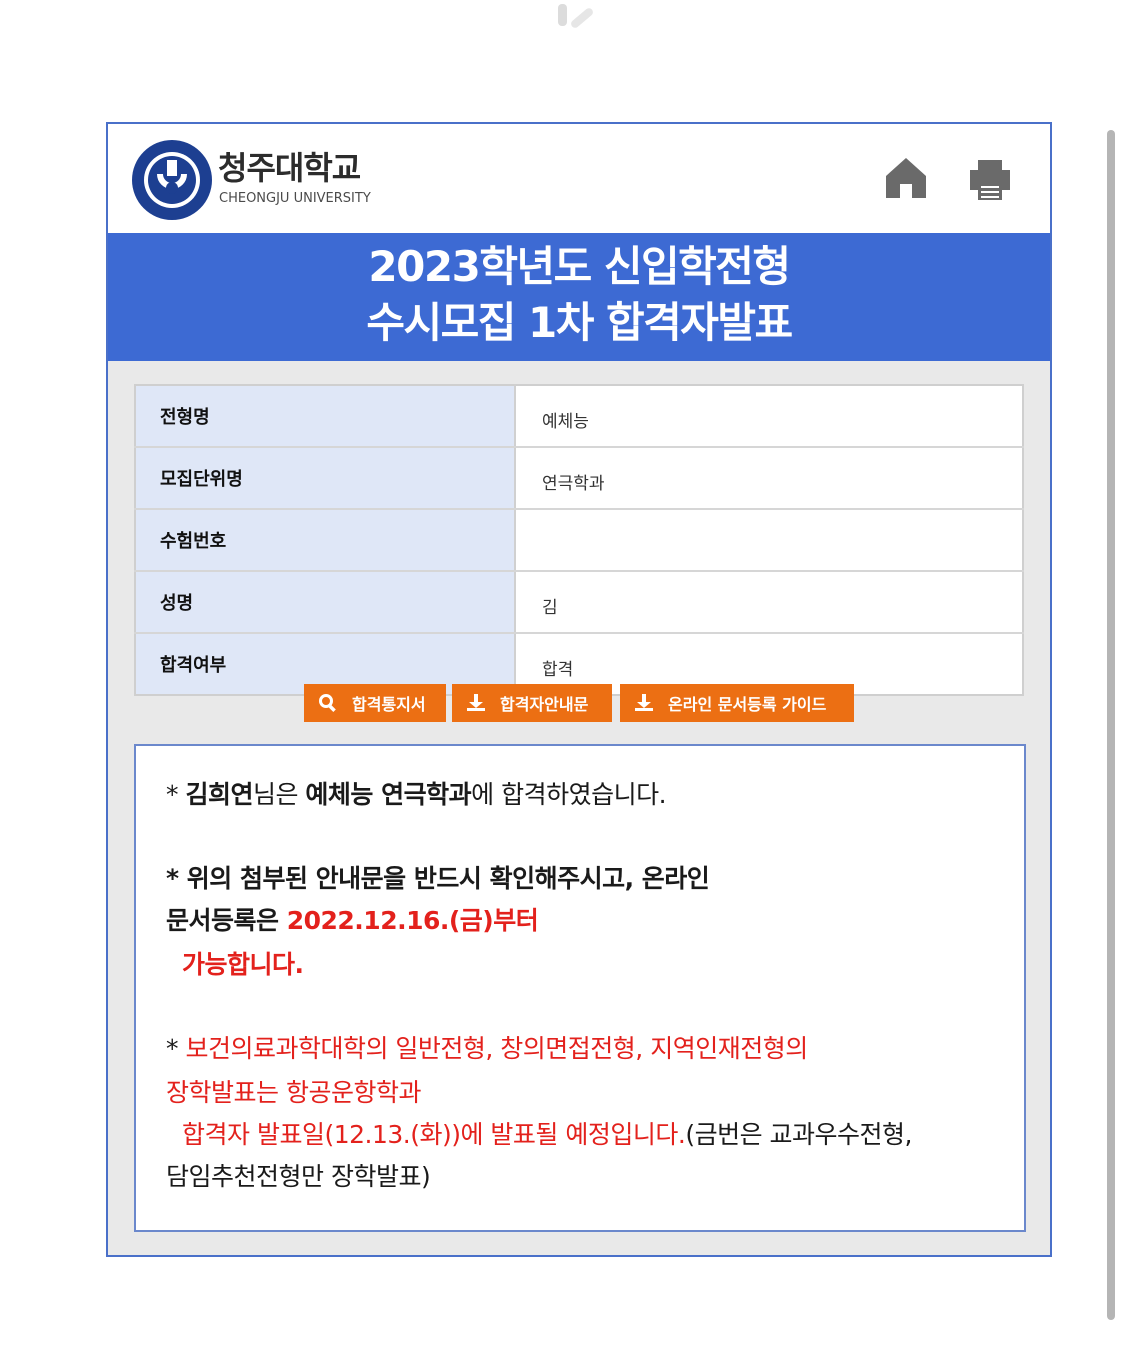  I want to click on row-label: 모집단위명, so click(325, 478).